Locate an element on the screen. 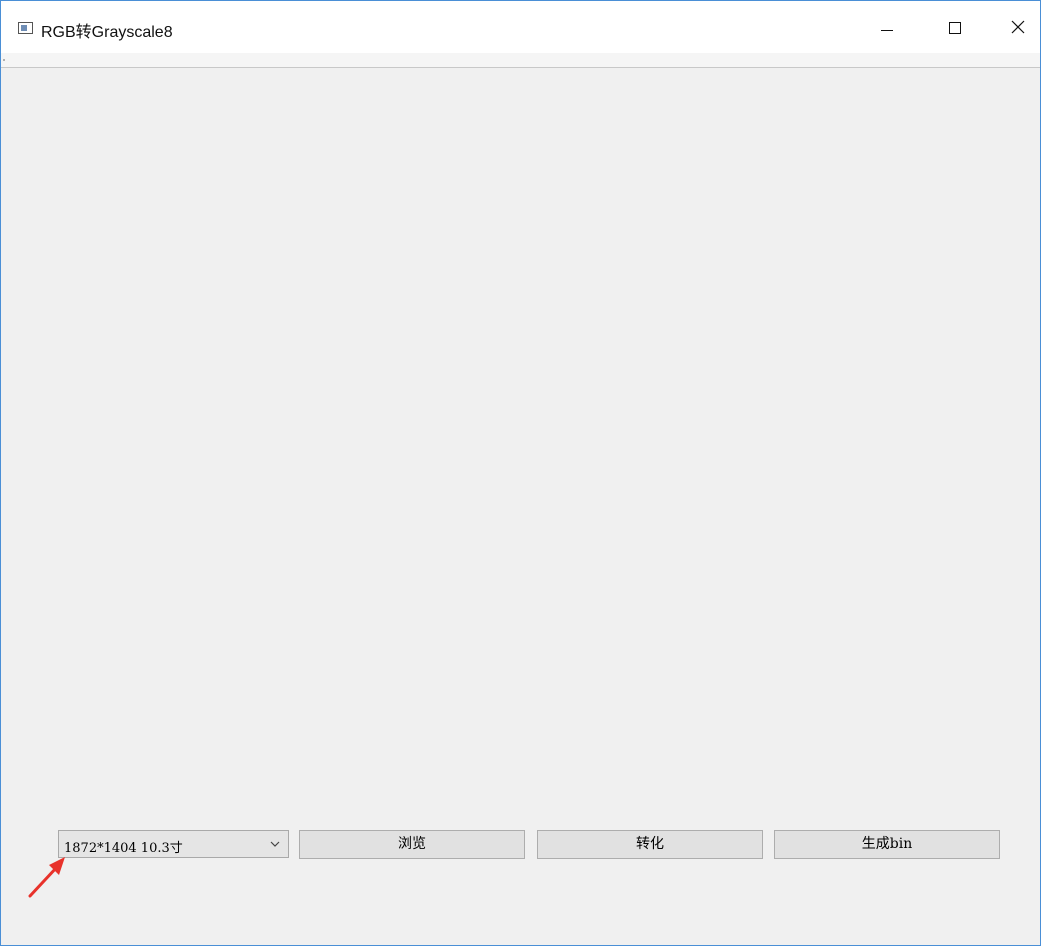 Image resolution: width=1041 pixels, height=946 pixels. resolution-select: 1872*1404 10.3寸 is located at coordinates (173, 844).